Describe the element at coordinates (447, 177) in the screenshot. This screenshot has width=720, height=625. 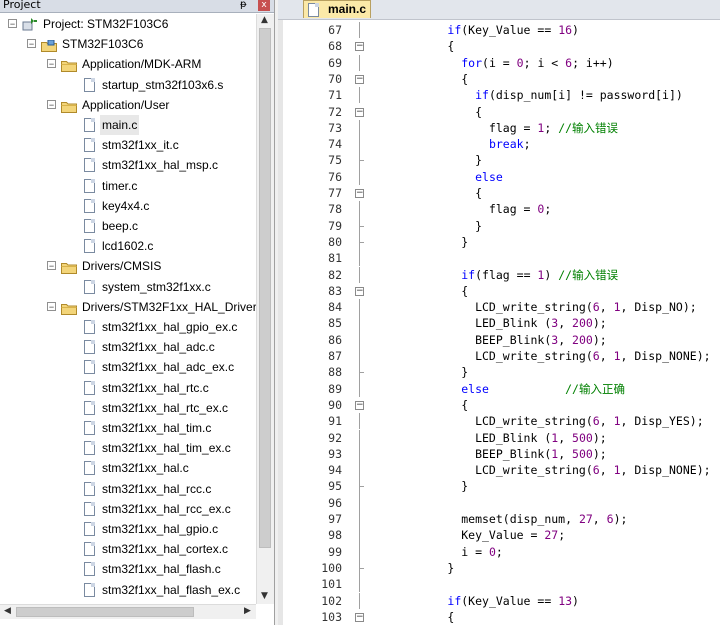
I see `code-line: else` at that location.